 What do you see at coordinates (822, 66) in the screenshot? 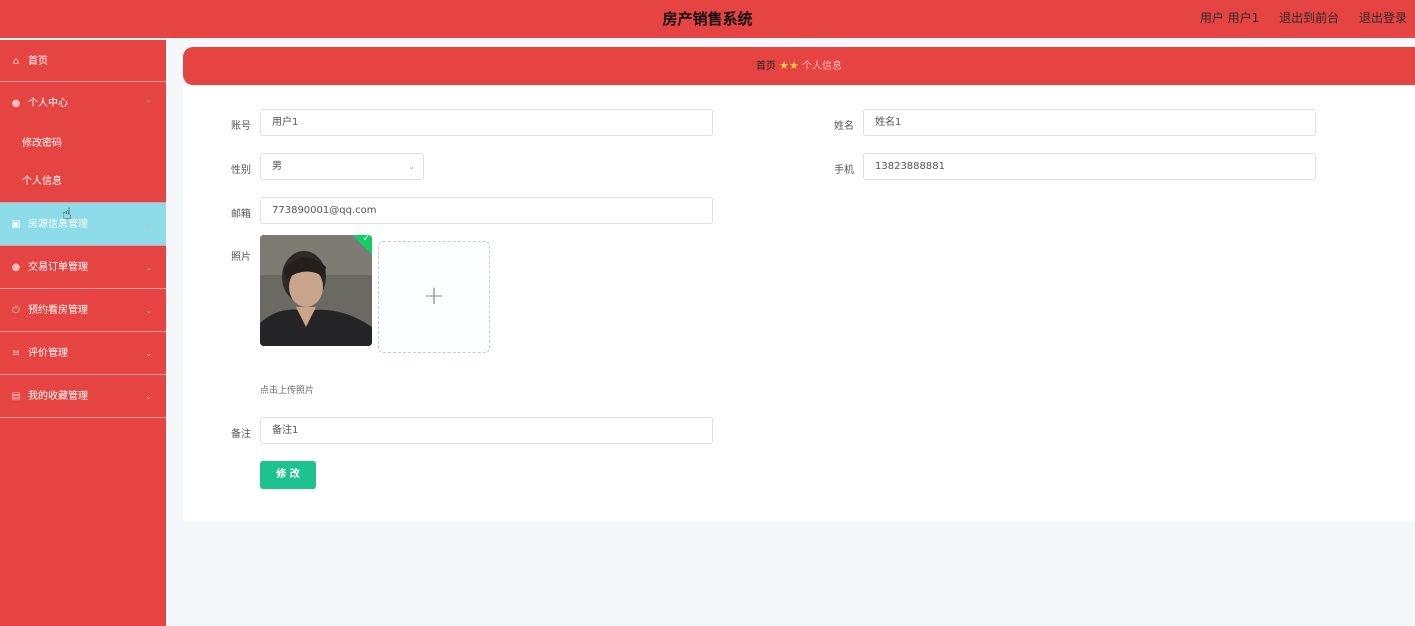
I see `breadcrumb-current: 个人信息` at bounding box center [822, 66].